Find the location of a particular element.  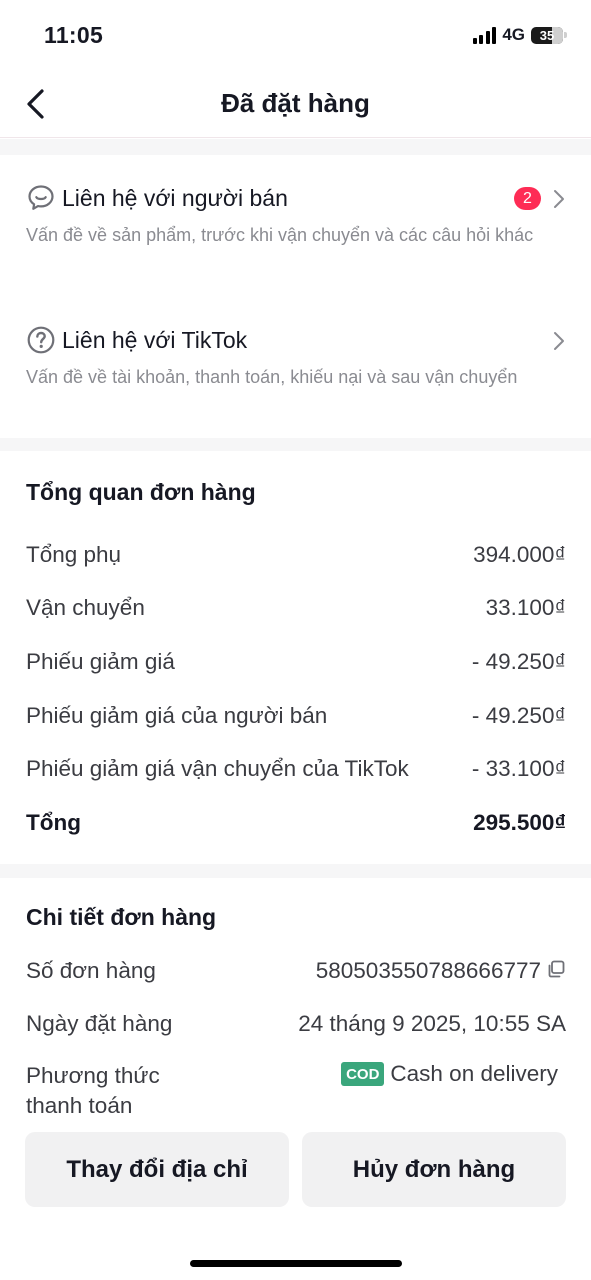

summary-value: 394.000₫ is located at coordinates (519, 554).